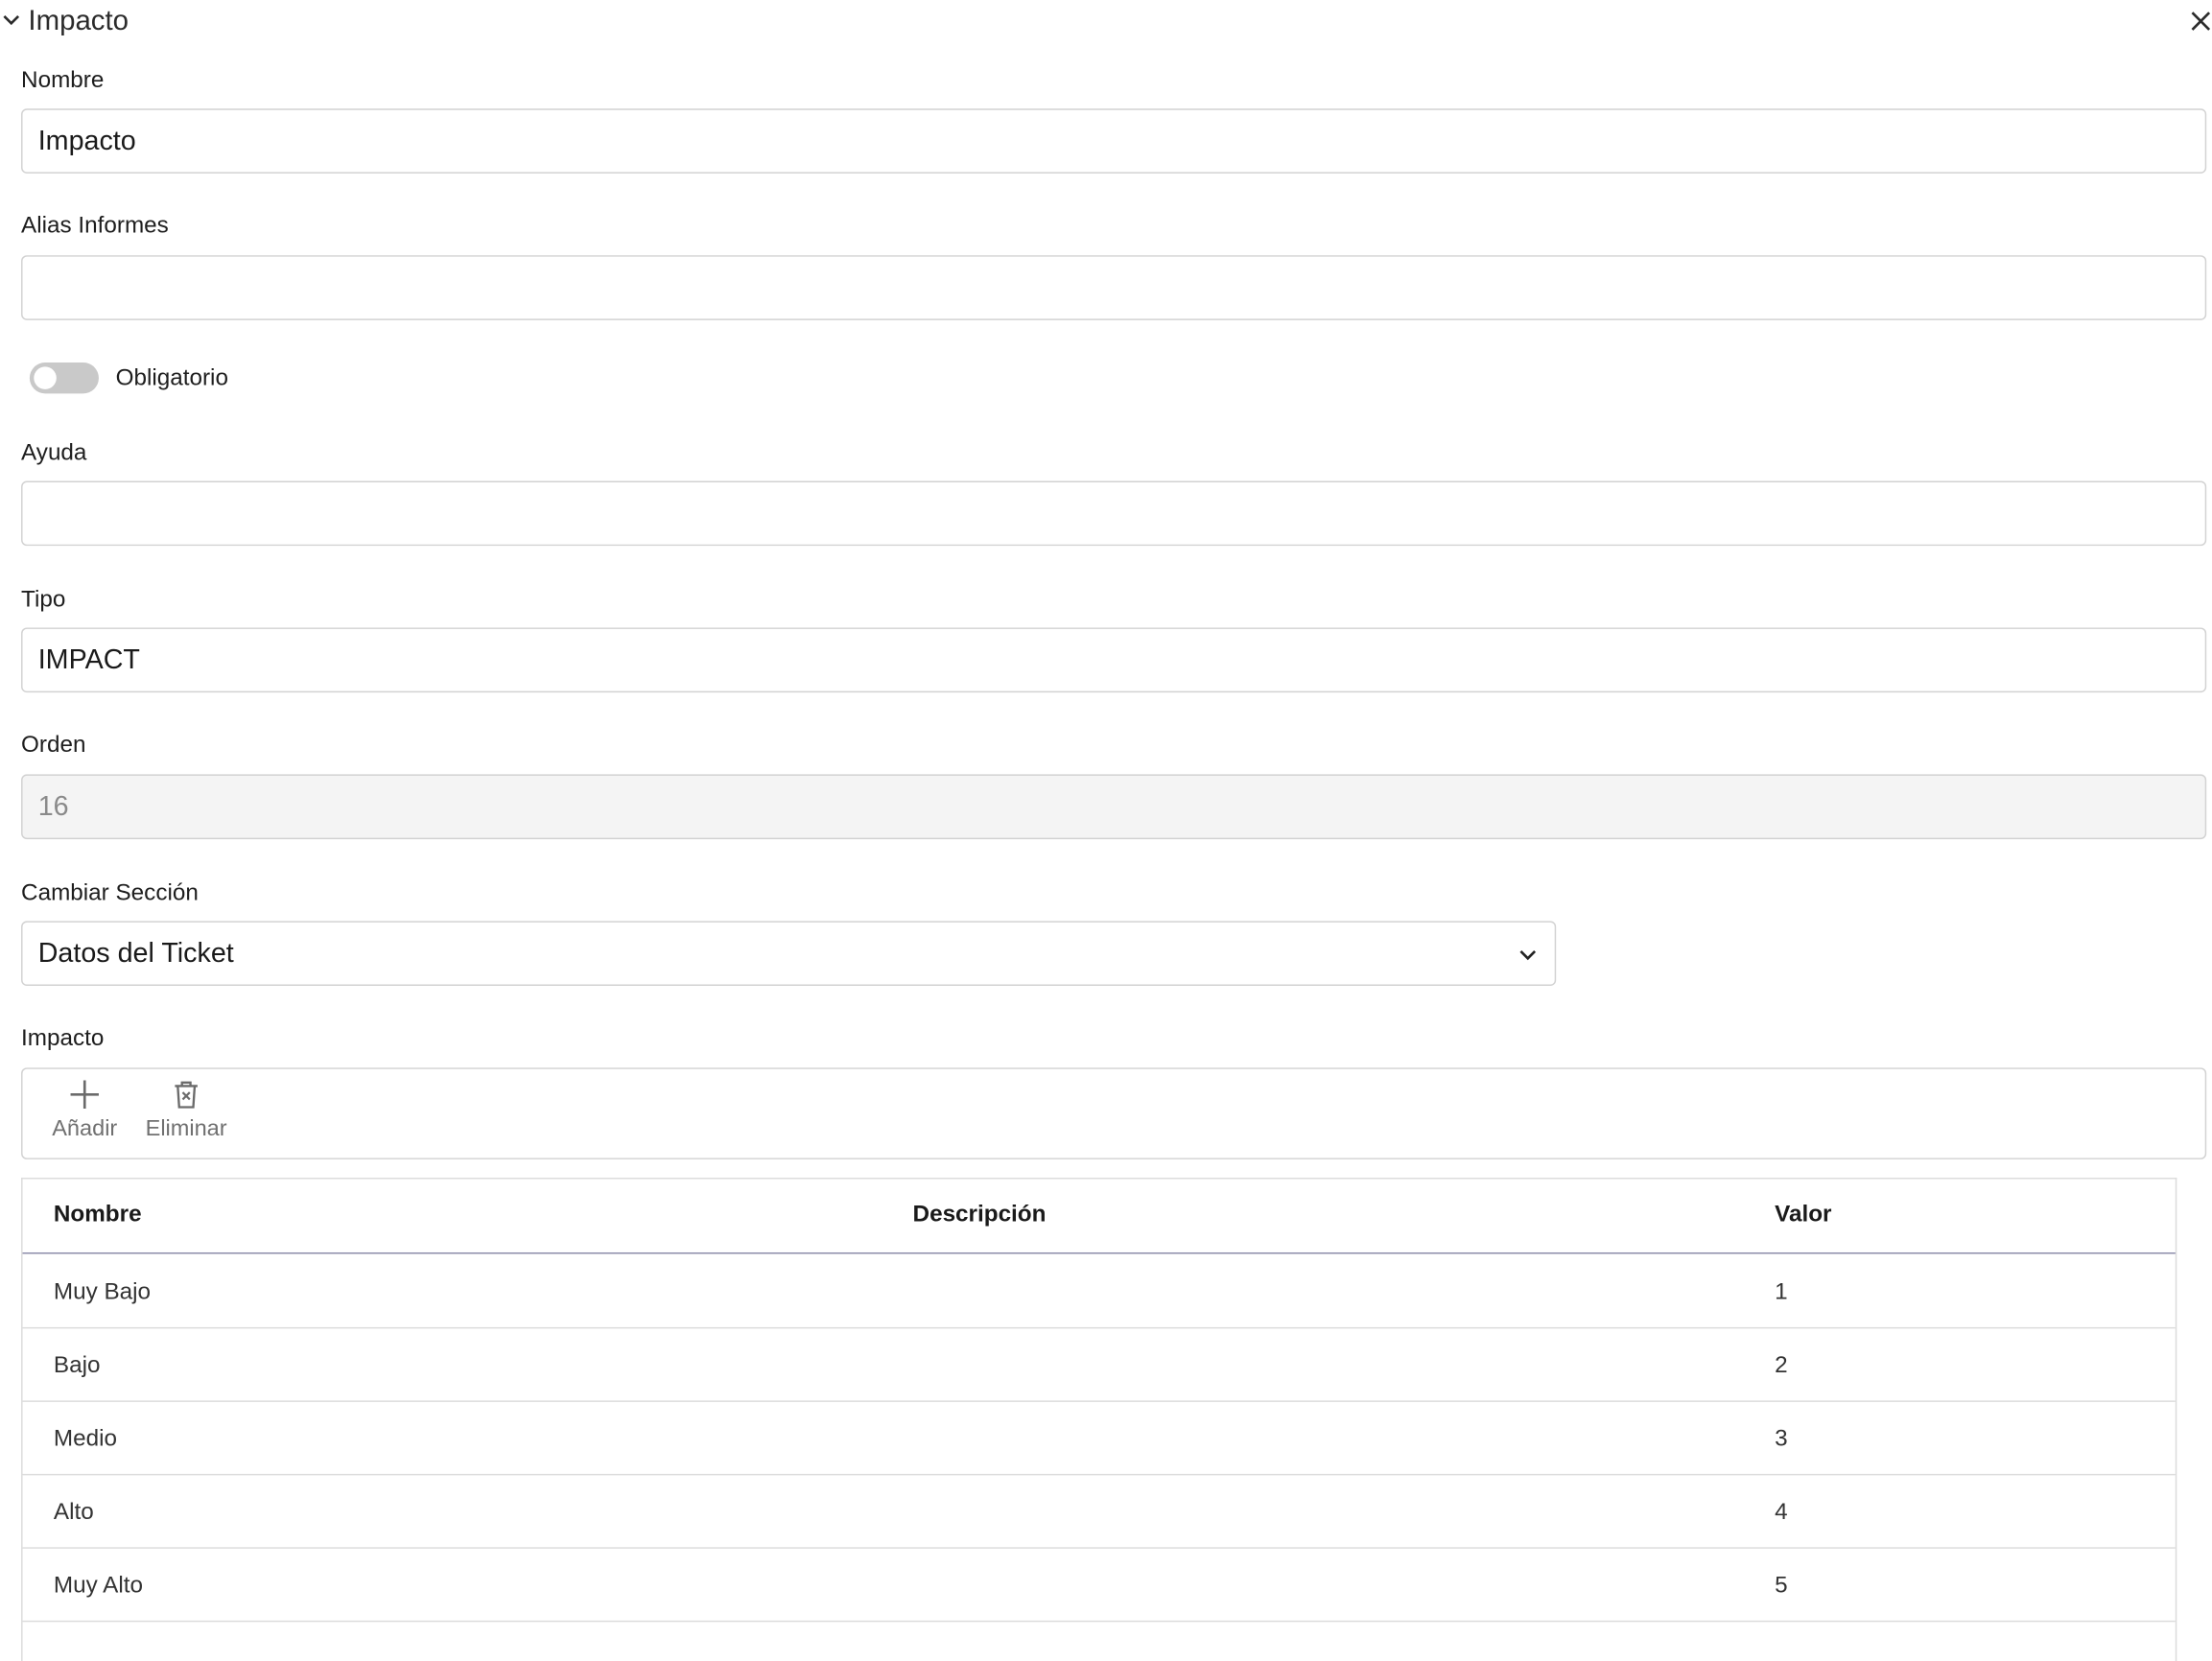 The width and height of the screenshot is (2212, 1661). Describe the element at coordinates (1099, 1586) in the screenshot. I see `table-row: Muy Alto 5` at that location.